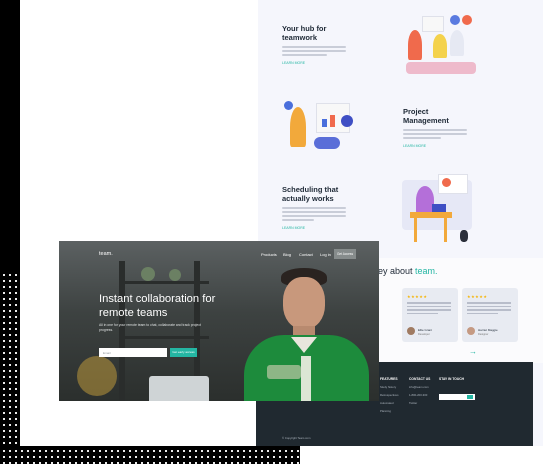 The height and width of the screenshot is (464, 543). Describe the element at coordinates (419, 395) in the screenshot. I see `footer-link: 1-800-200-300` at that location.